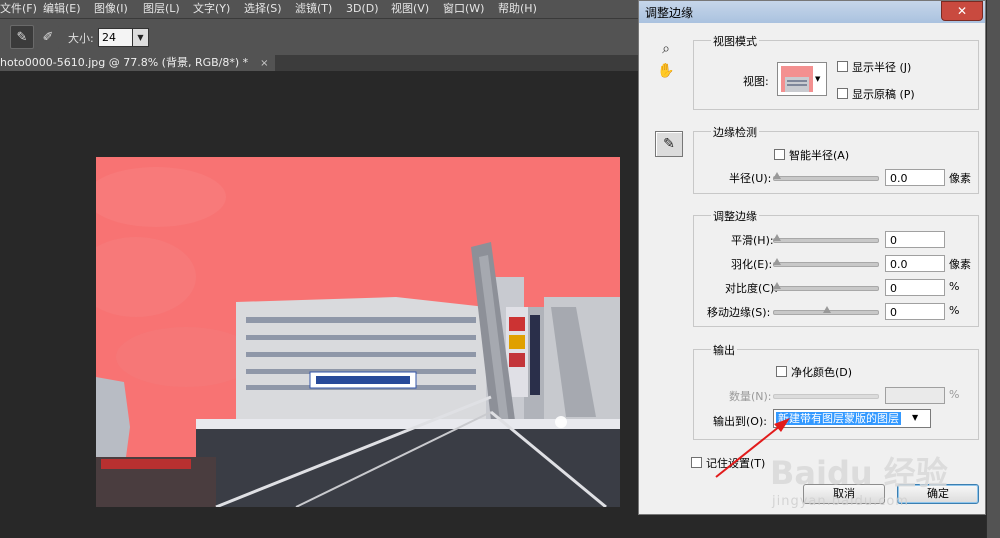 This screenshot has width=1000, height=538. What do you see at coordinates (463, 8) in the screenshot?
I see `menu-window: 窗口(W)` at bounding box center [463, 8].